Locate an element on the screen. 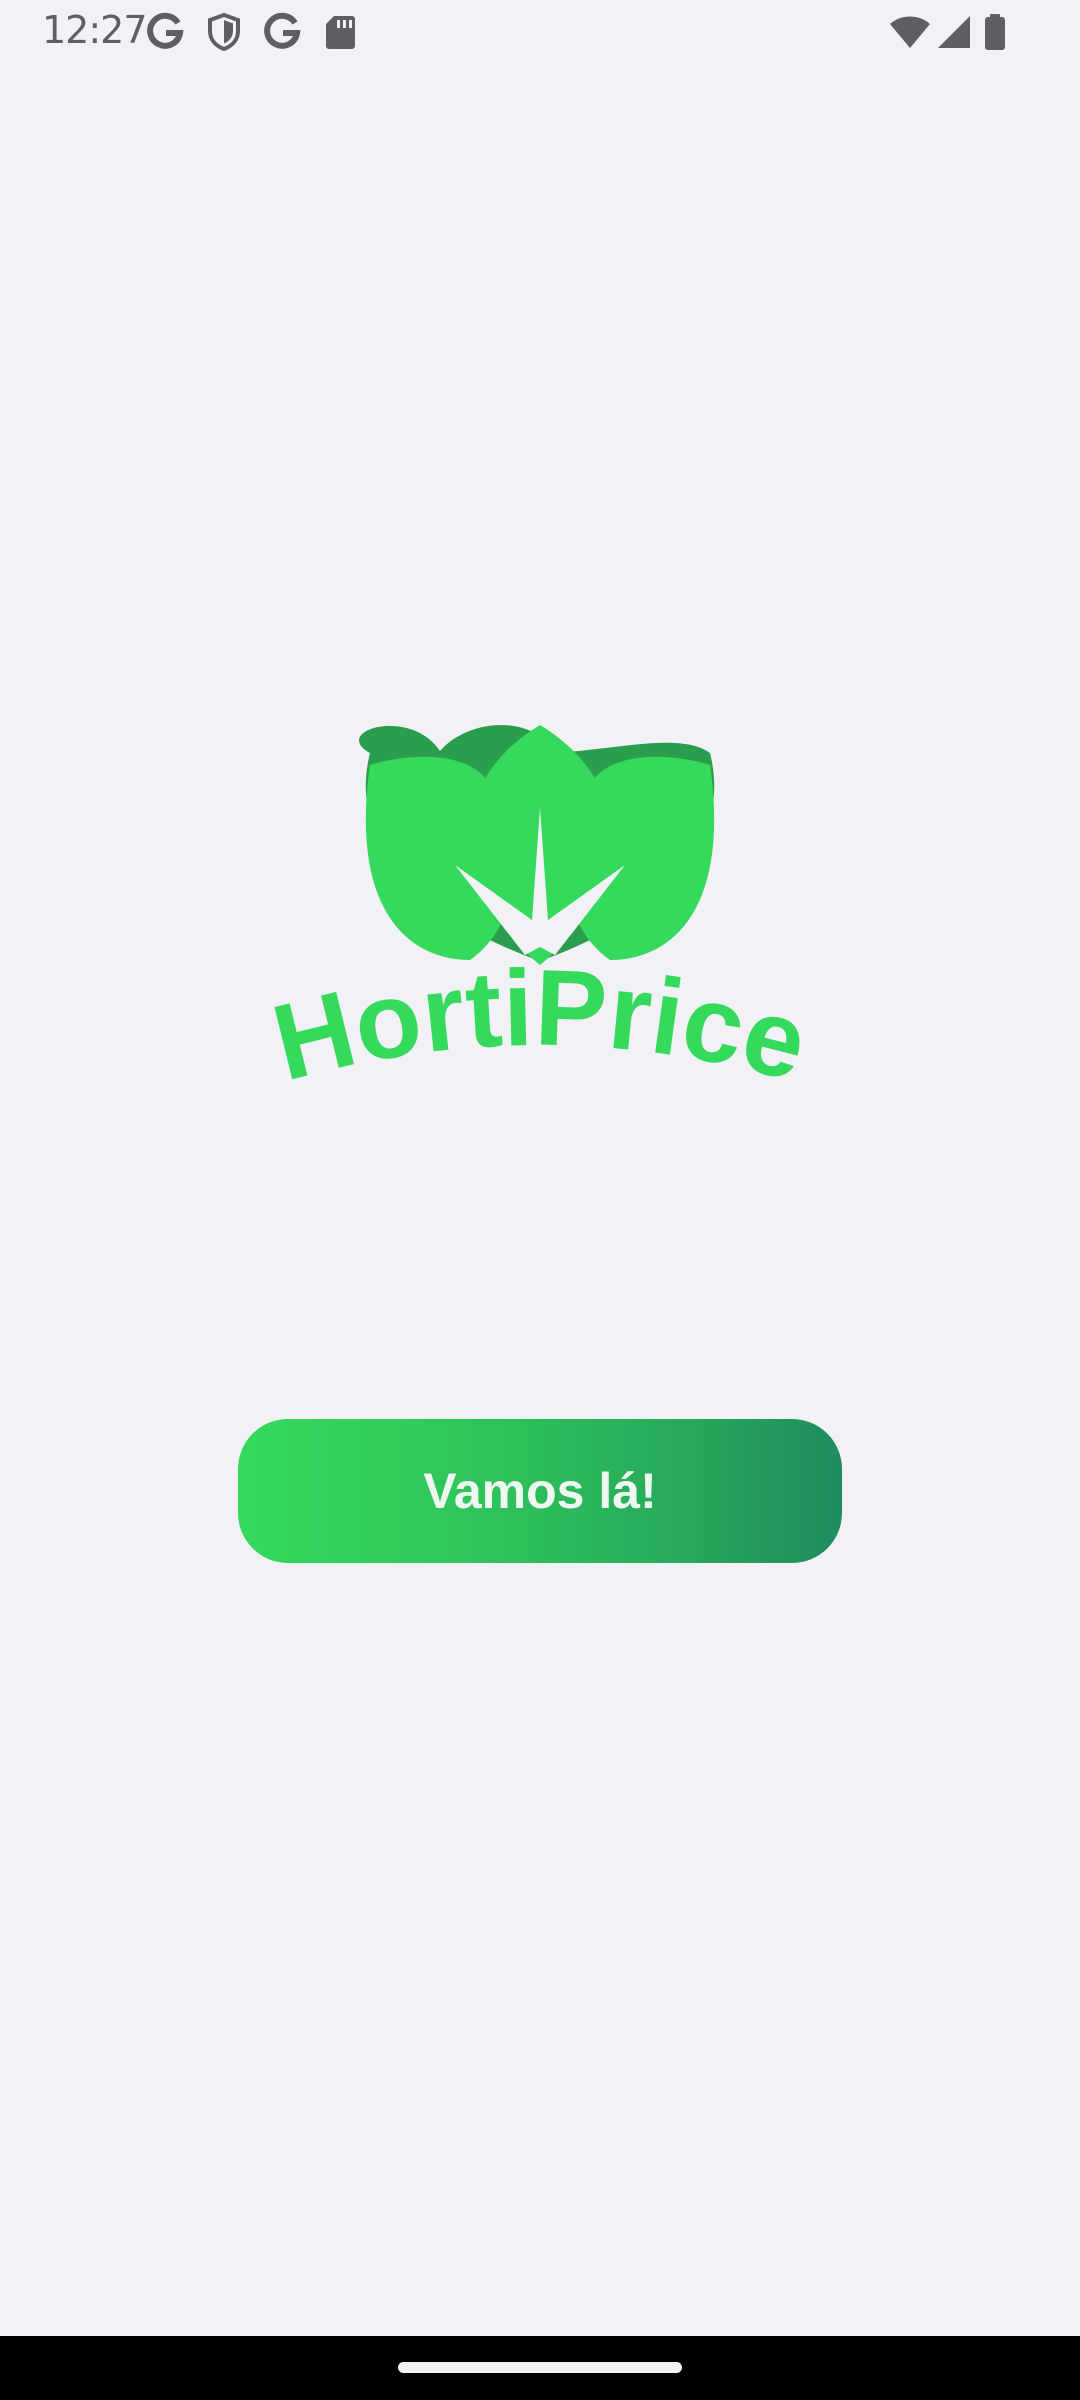 This screenshot has width=1080, height=2400. battery-icon is located at coordinates (995, 32).